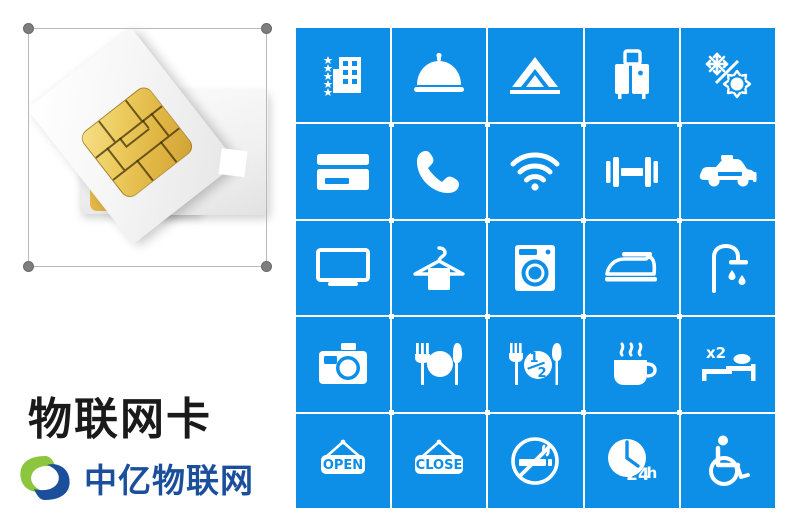 This screenshot has height=532, width=800. What do you see at coordinates (651, 473) in the screenshot?
I see `hours-suffix-label: h` at bounding box center [651, 473].